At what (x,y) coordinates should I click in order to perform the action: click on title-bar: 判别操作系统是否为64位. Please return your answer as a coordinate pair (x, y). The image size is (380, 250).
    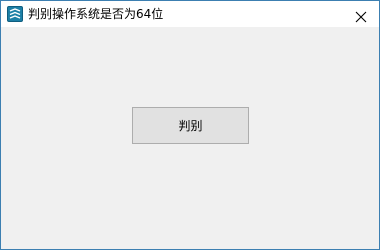
    Looking at the image, I should click on (190, 14).